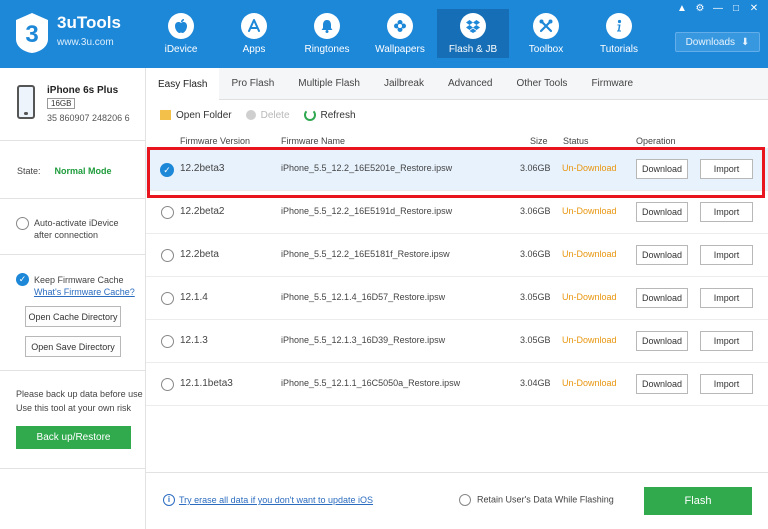 This screenshot has height=529, width=768. I want to click on tab-easy-flash: Easy Flash, so click(183, 84).